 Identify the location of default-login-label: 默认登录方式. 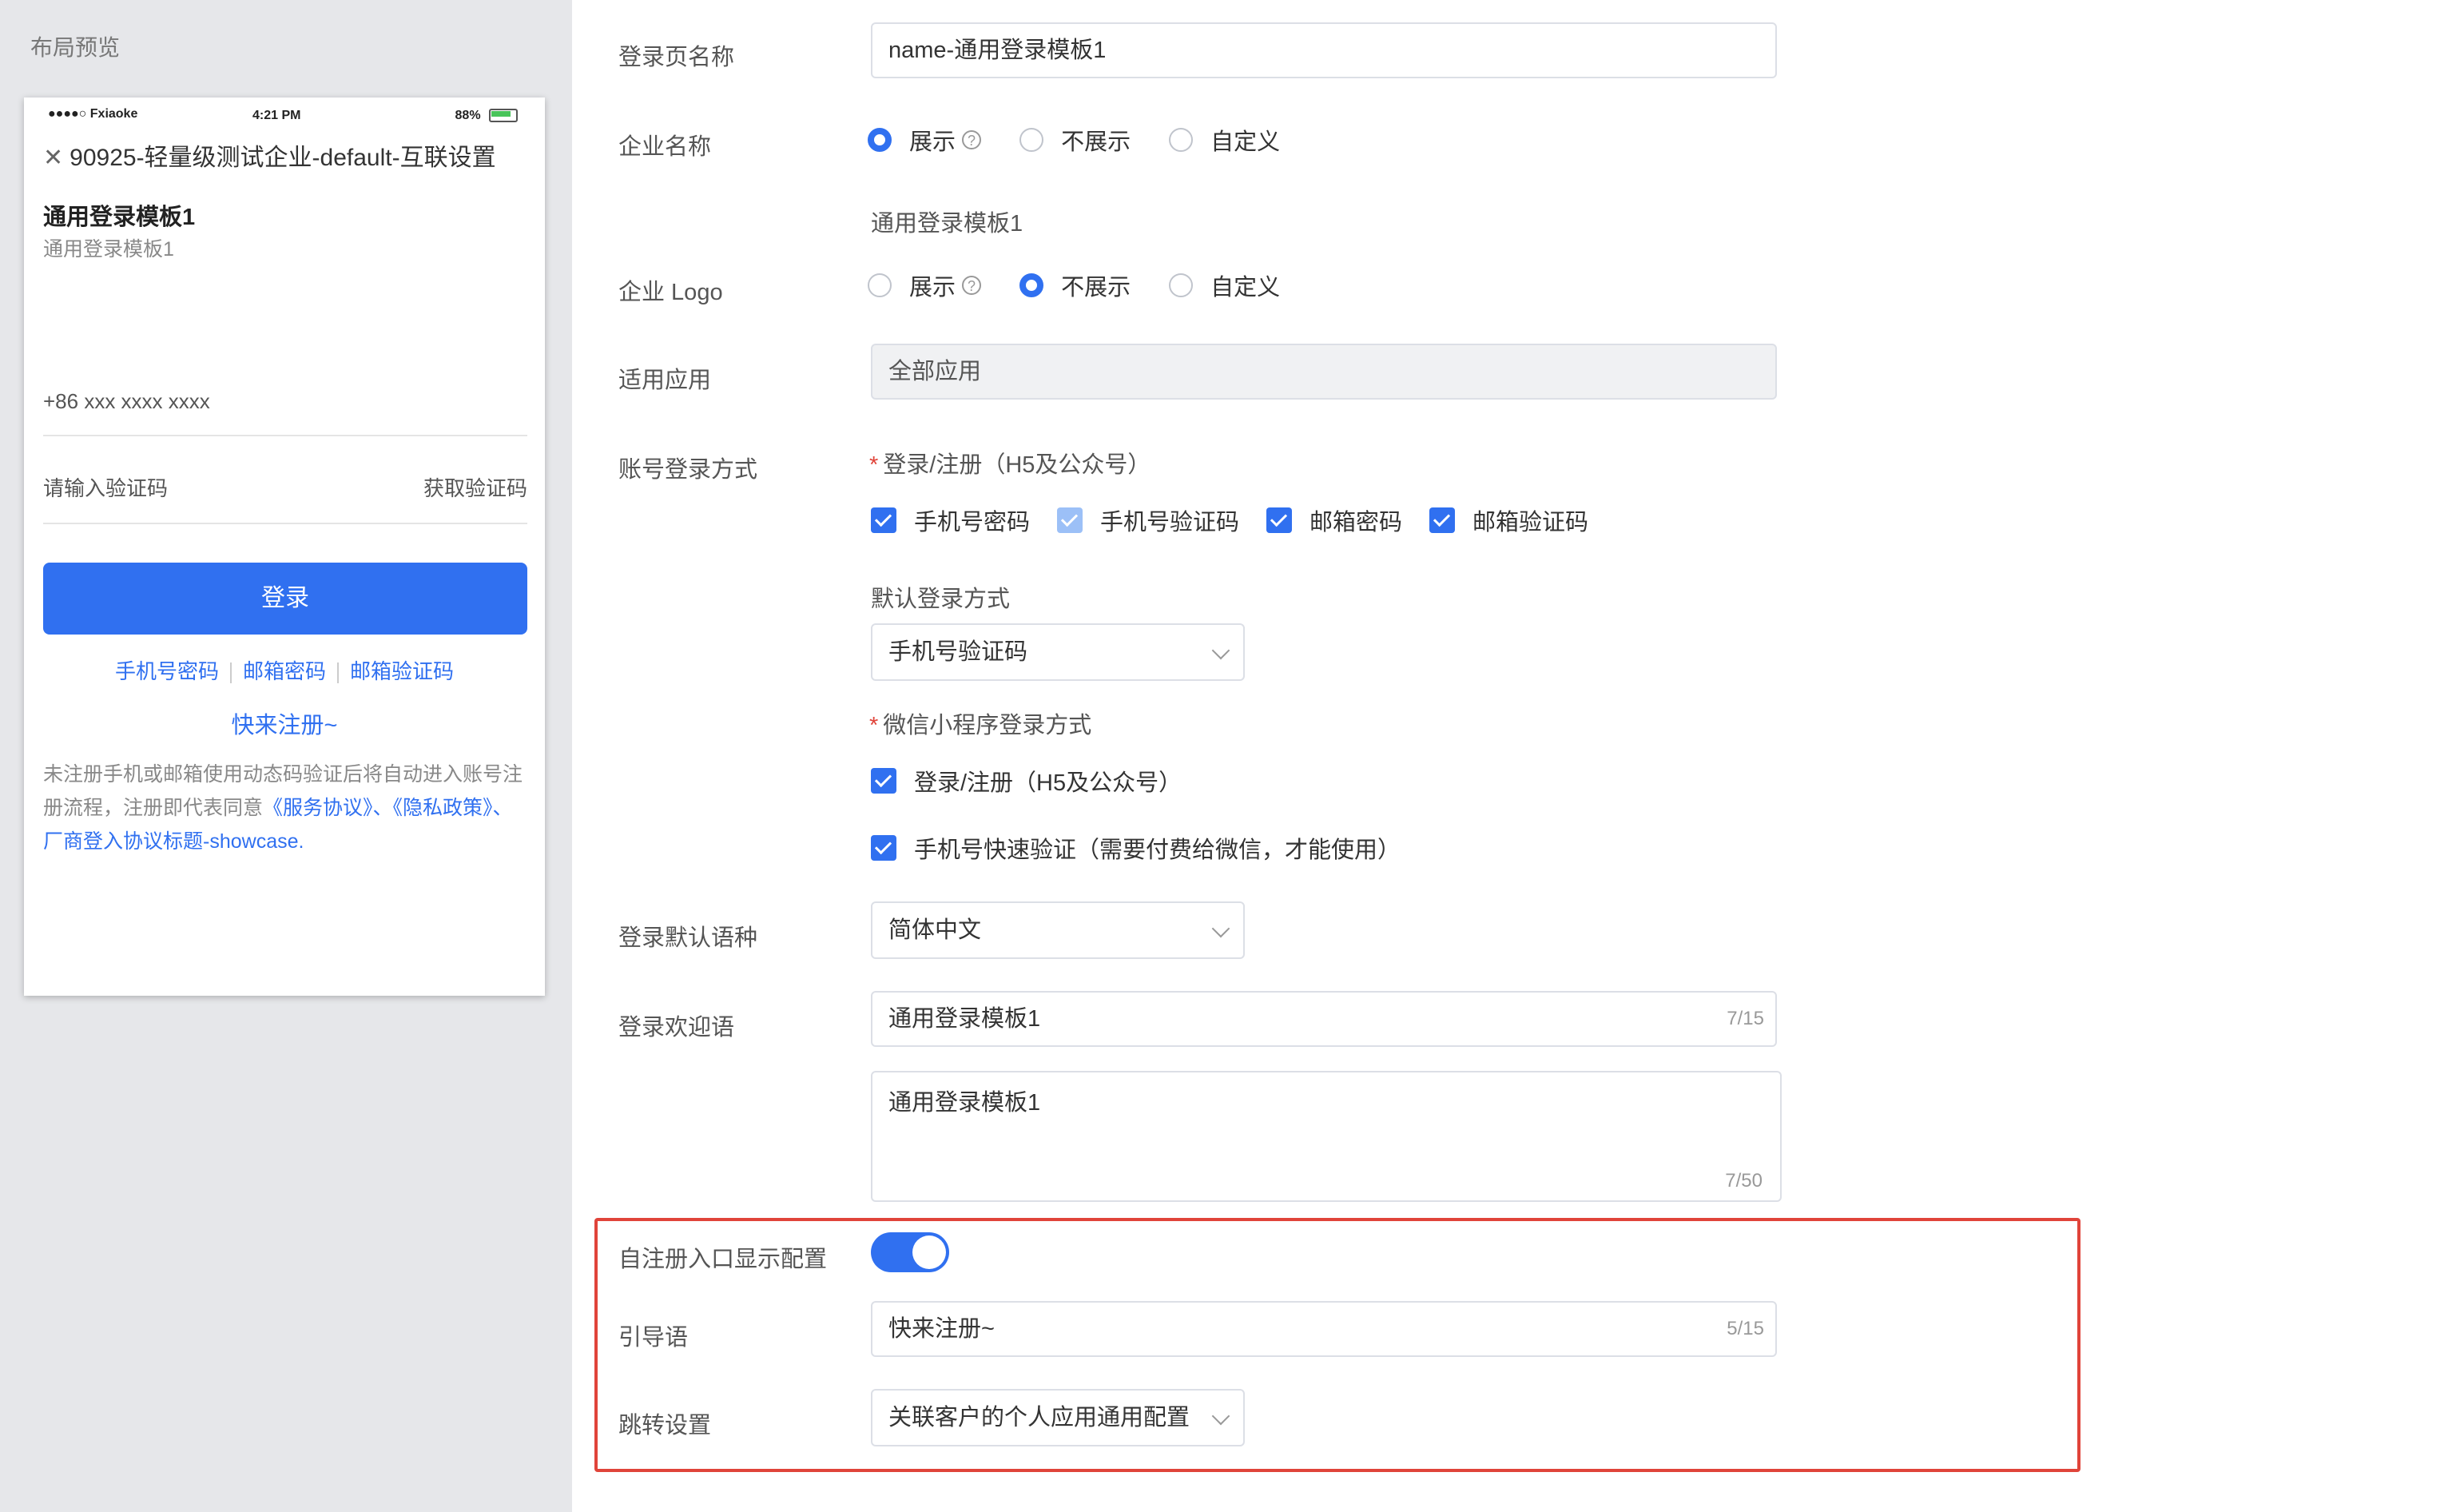
(941, 599).